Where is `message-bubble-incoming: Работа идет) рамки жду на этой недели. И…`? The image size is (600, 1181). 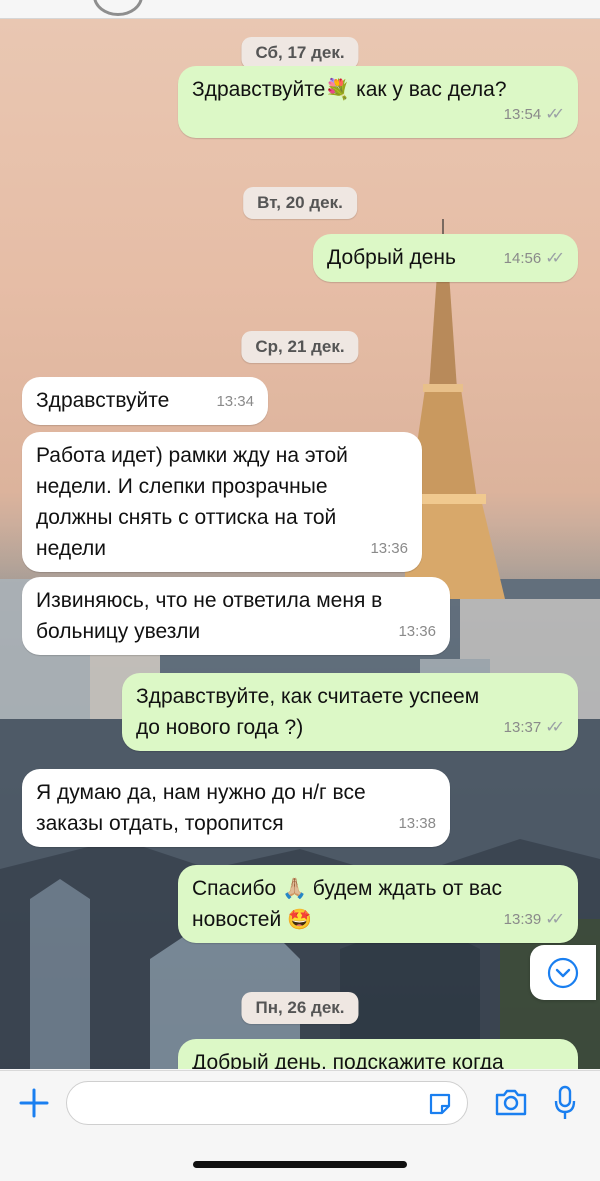 message-bubble-incoming: Работа идет) рамки жду на этой недели. И… is located at coordinates (222, 502).